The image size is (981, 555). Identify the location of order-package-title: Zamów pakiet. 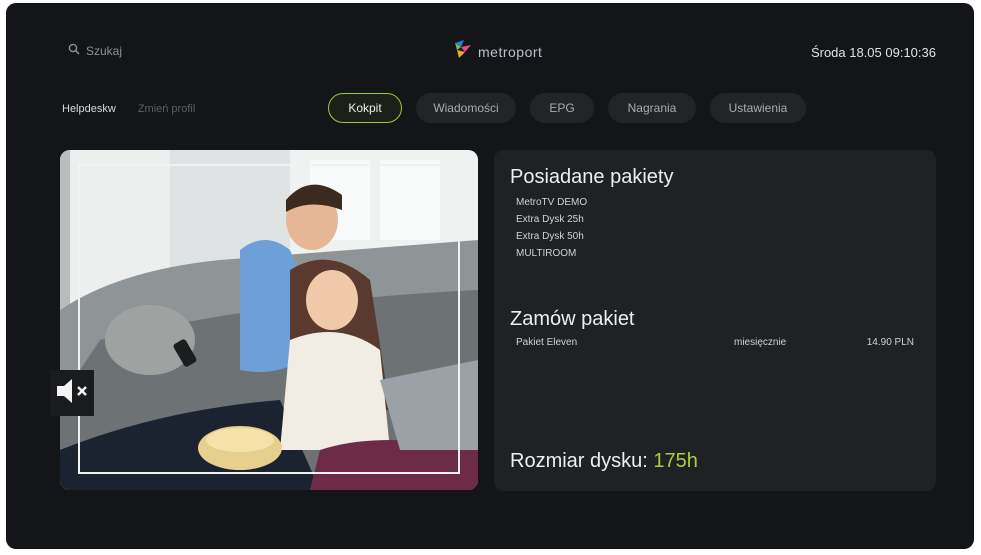
(572, 319).